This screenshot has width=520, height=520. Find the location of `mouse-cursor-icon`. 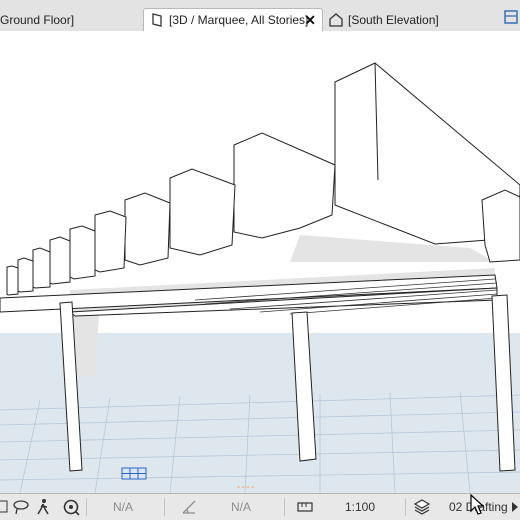

mouse-cursor-icon is located at coordinates (477, 504).